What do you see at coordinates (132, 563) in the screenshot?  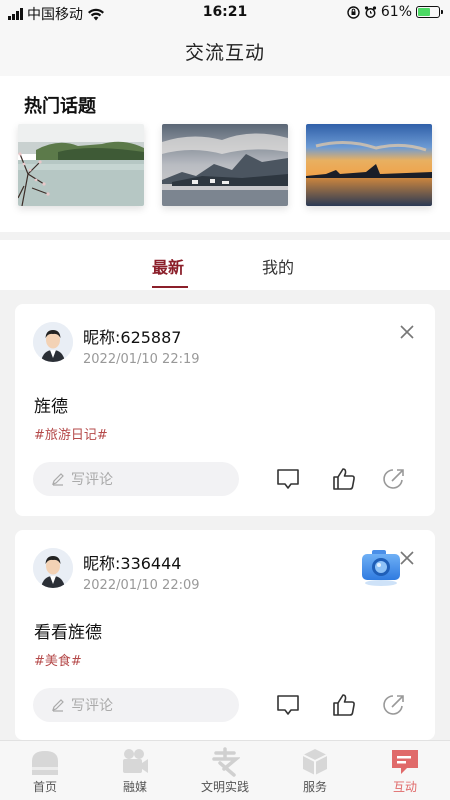 I see `post-nickname: 昵称:336444` at bounding box center [132, 563].